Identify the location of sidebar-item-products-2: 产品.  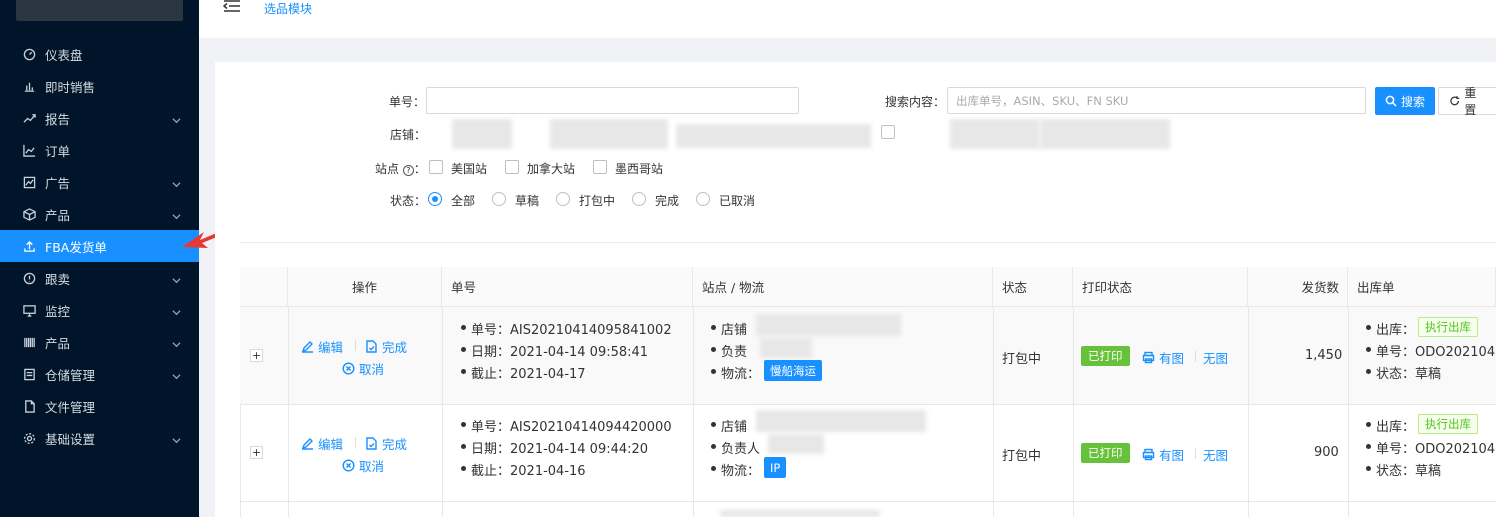
(99, 342).